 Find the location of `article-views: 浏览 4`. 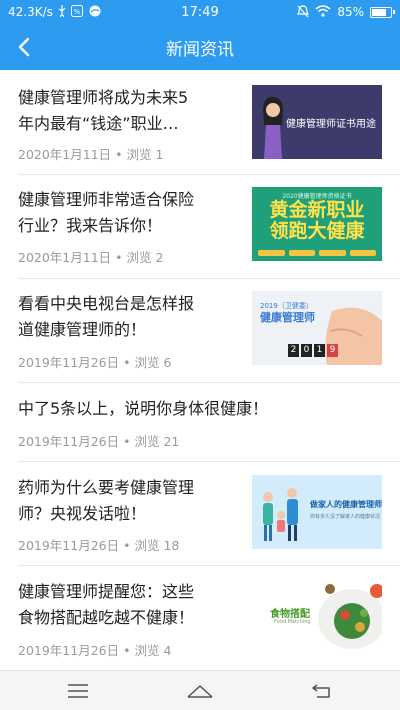

article-views: 浏览 4 is located at coordinates (153, 650).